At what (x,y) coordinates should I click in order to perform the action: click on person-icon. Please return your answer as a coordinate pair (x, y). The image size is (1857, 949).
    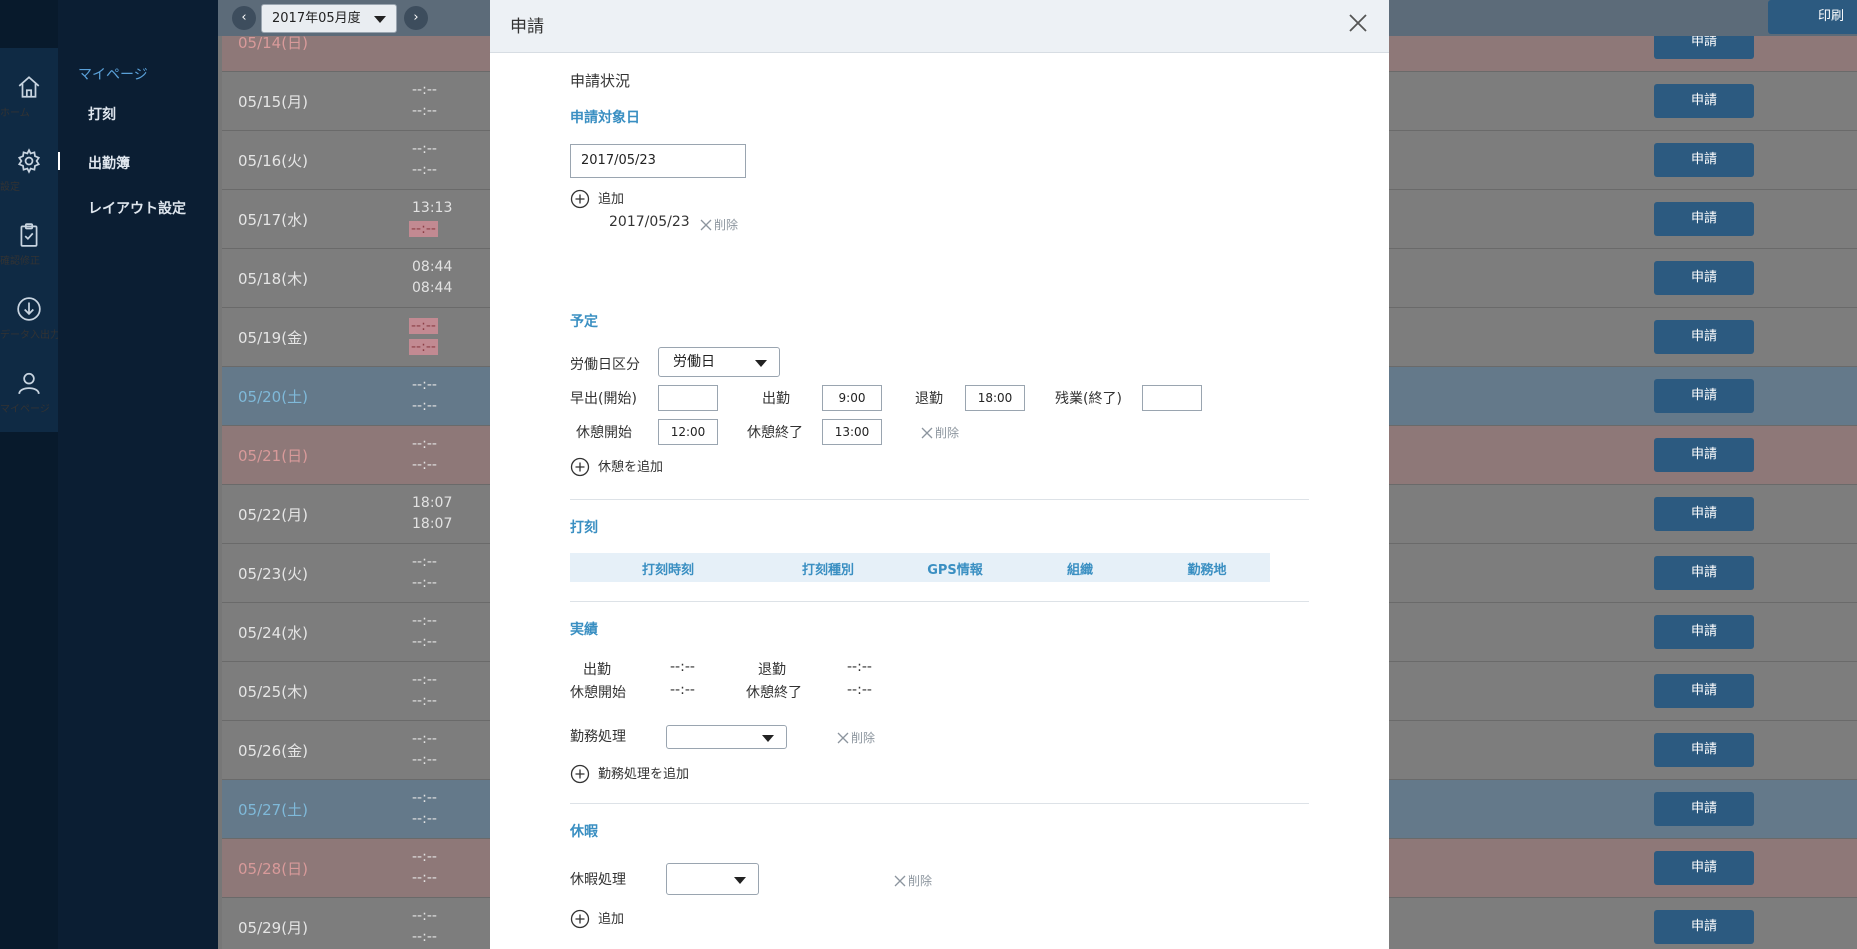
    Looking at the image, I should click on (29, 383).